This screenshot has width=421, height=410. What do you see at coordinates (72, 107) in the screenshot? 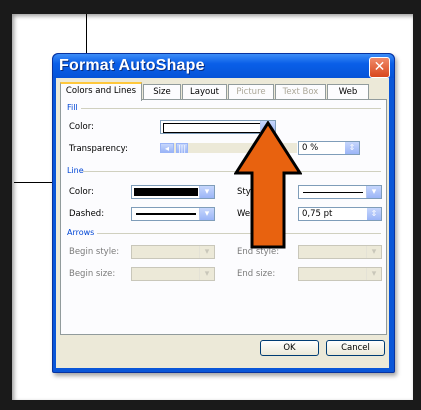
I see `fill-group-label: Fill` at bounding box center [72, 107].